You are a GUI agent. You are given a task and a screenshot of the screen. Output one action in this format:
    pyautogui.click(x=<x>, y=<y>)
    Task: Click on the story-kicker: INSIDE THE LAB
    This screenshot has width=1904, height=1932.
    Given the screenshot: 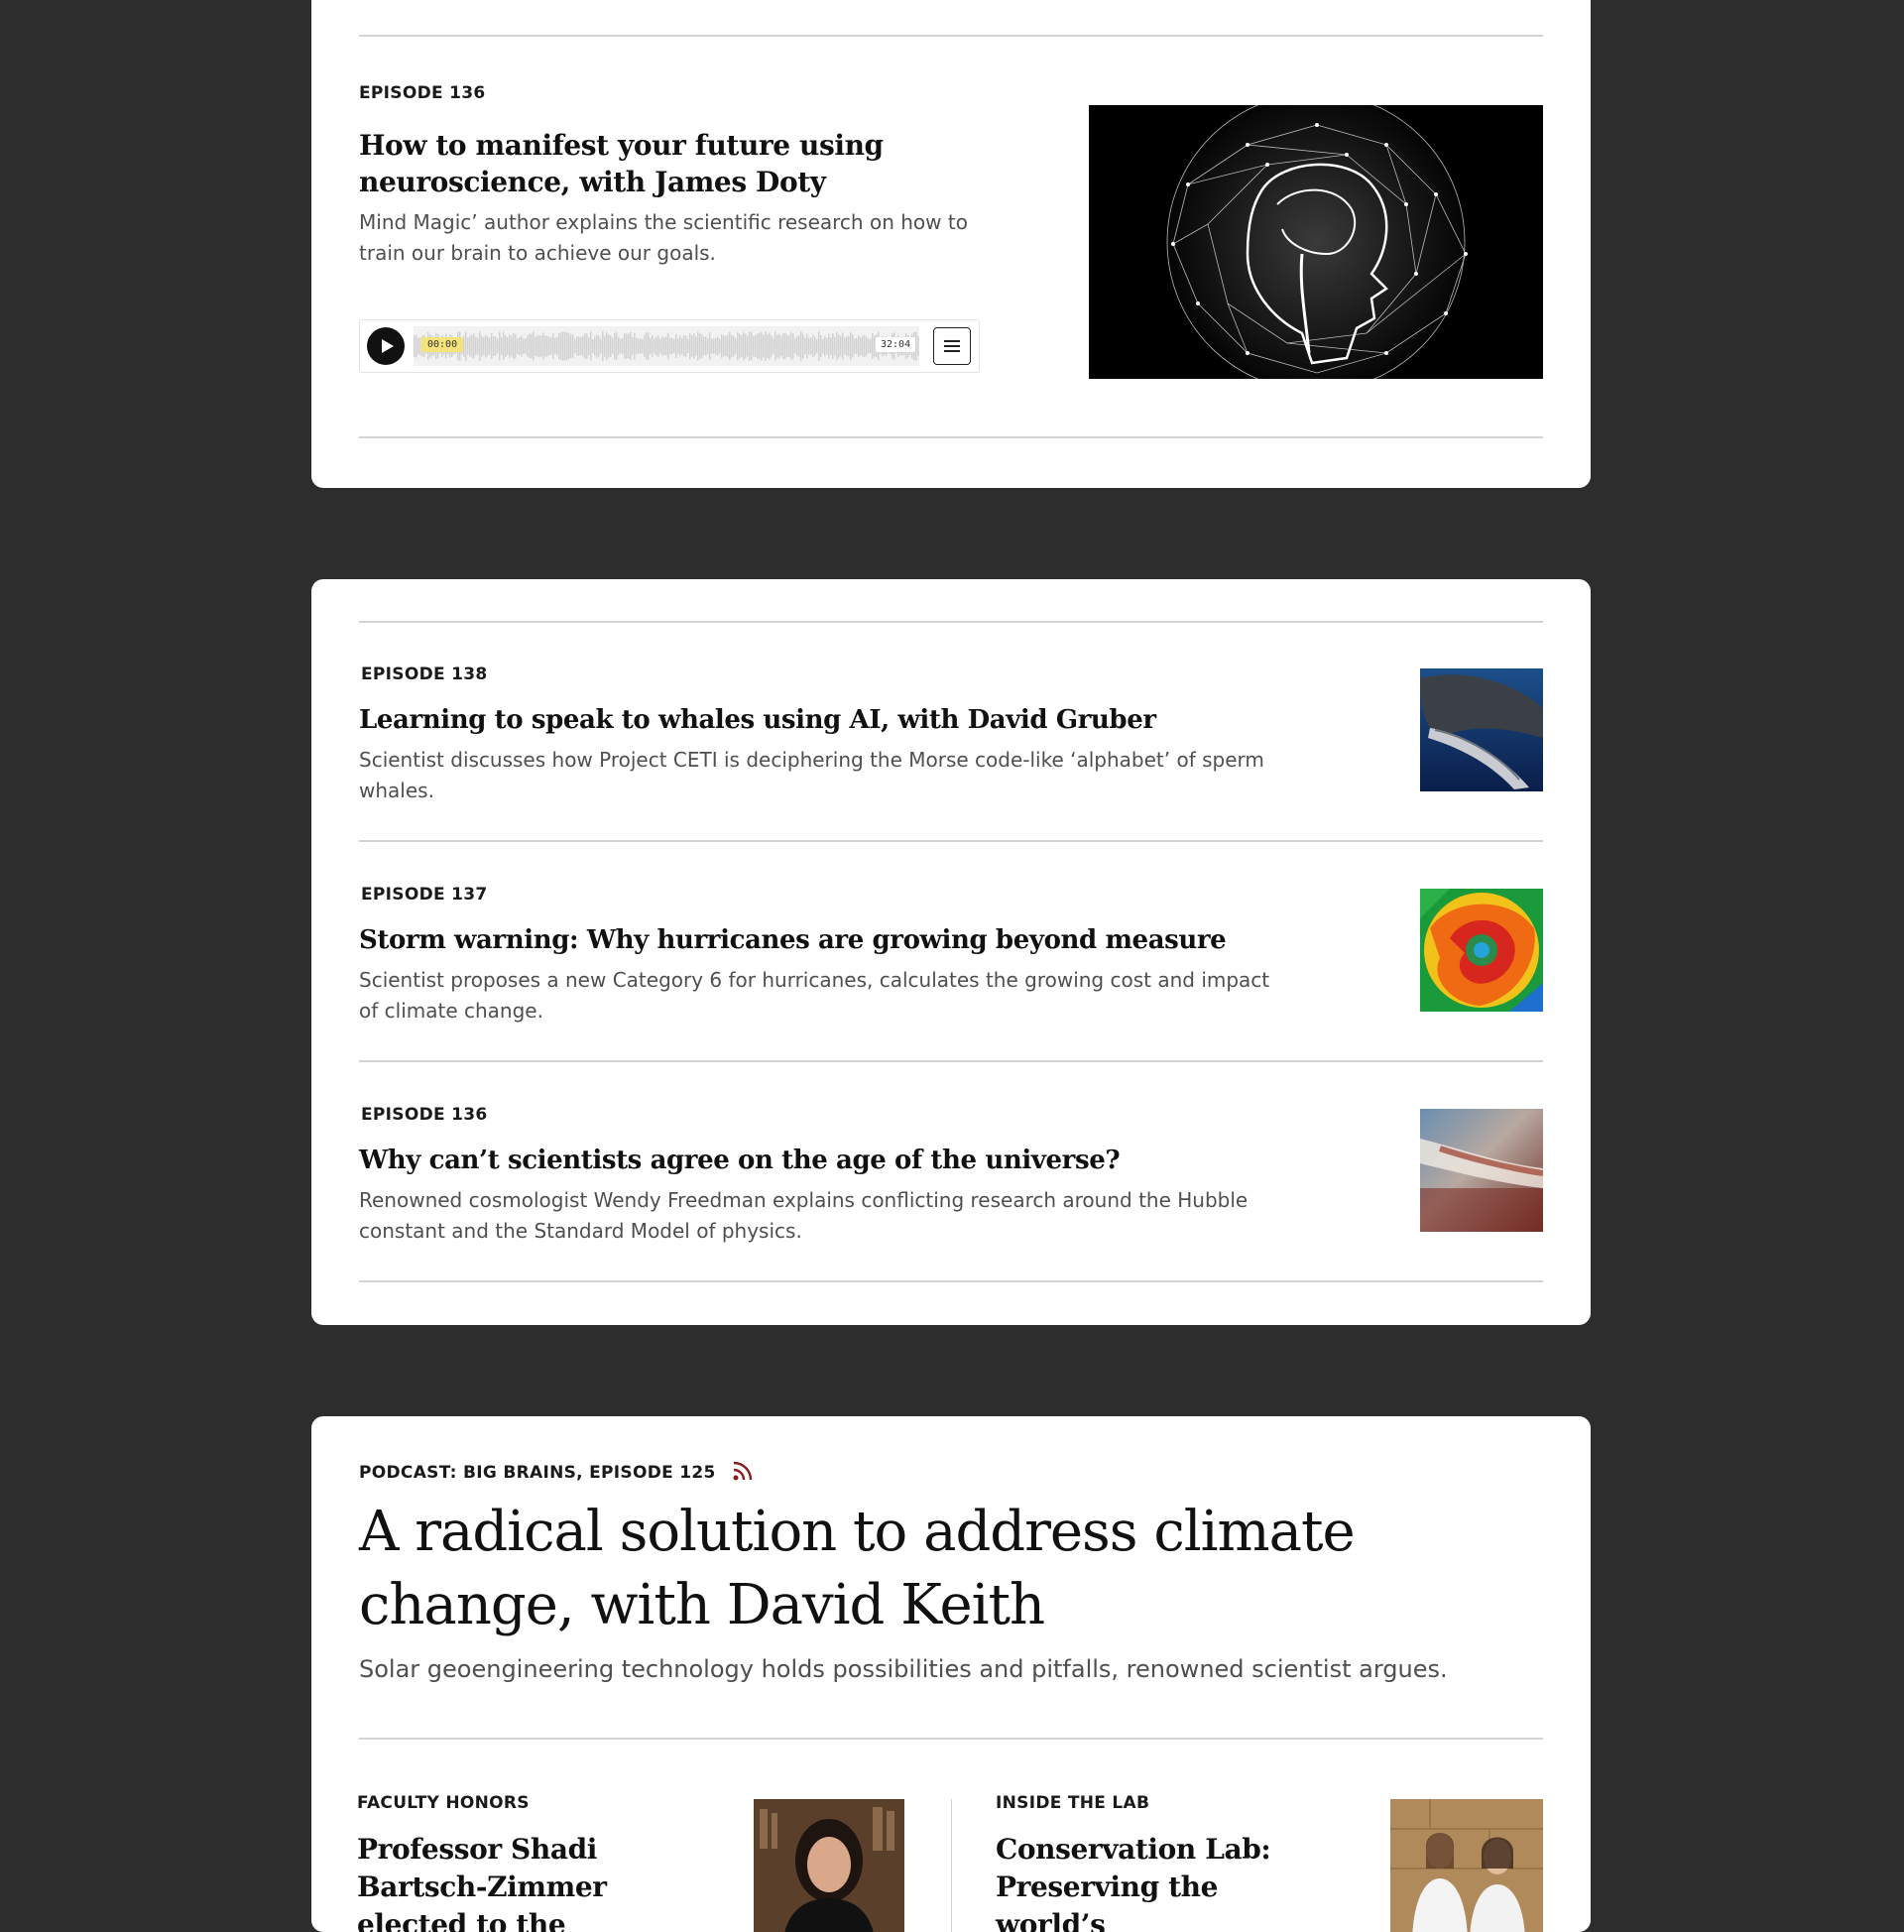 What is the action you would take?
    pyautogui.click(x=1073, y=1803)
    